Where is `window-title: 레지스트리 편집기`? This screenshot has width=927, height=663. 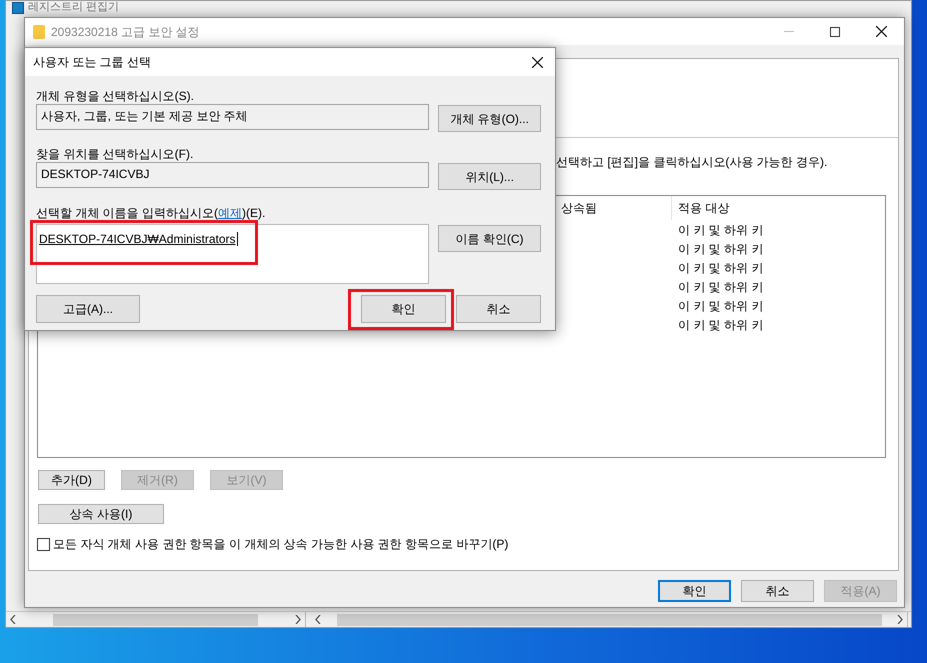 window-title: 레지스트리 편집기 is located at coordinates (74, 7).